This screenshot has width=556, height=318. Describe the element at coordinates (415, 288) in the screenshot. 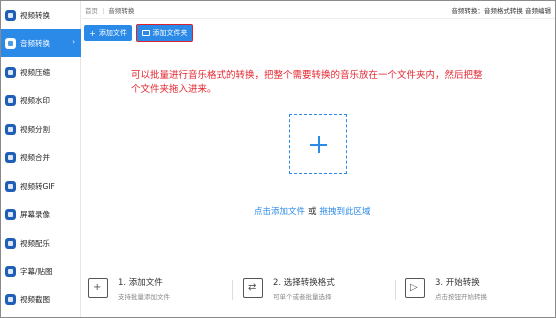

I see `start-convert-icon: ▷` at that location.